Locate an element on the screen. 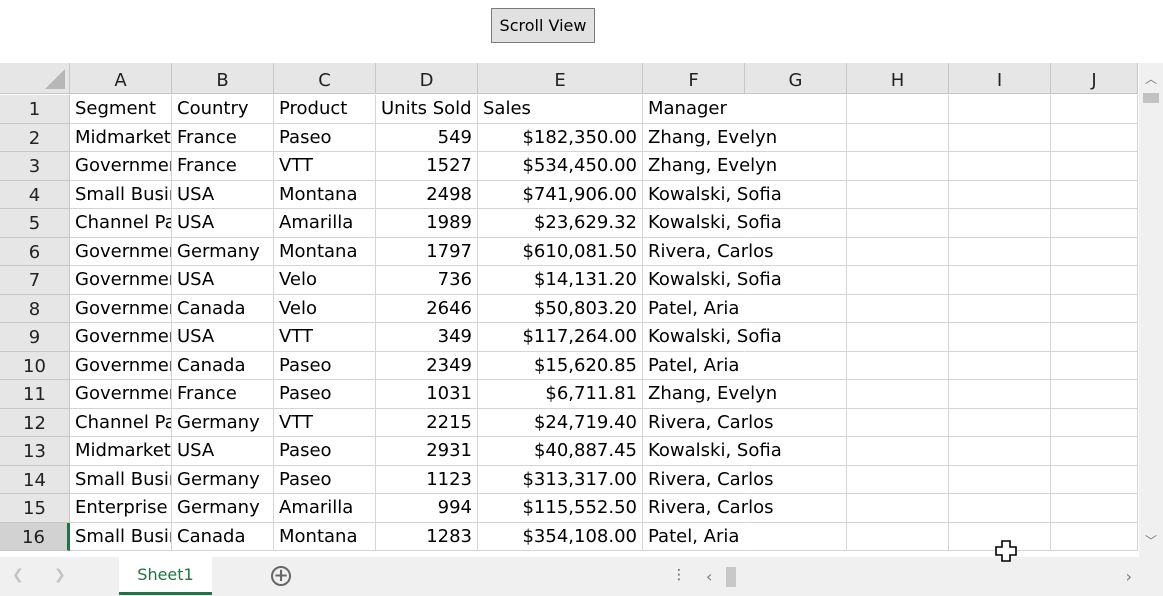  row-header-4: 4 is located at coordinates (35, 194).